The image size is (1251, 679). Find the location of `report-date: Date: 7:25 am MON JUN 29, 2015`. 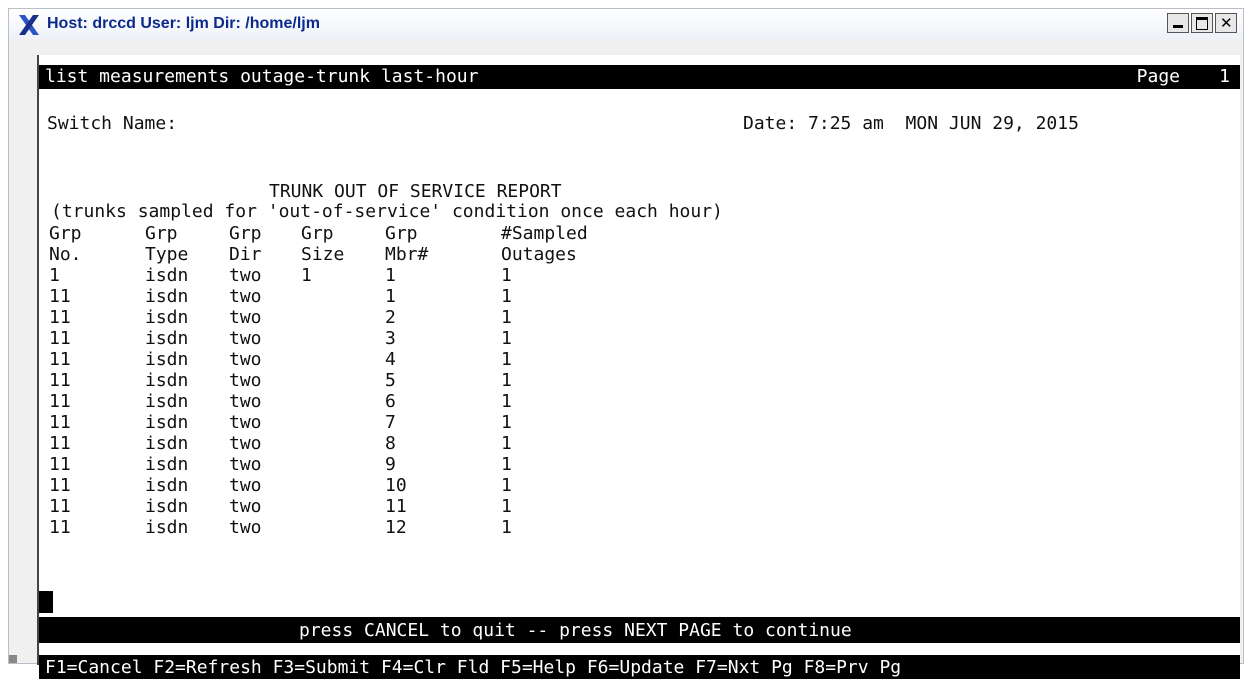

report-date: Date: 7:25 am MON JUN 29, 2015 is located at coordinates (911, 123).